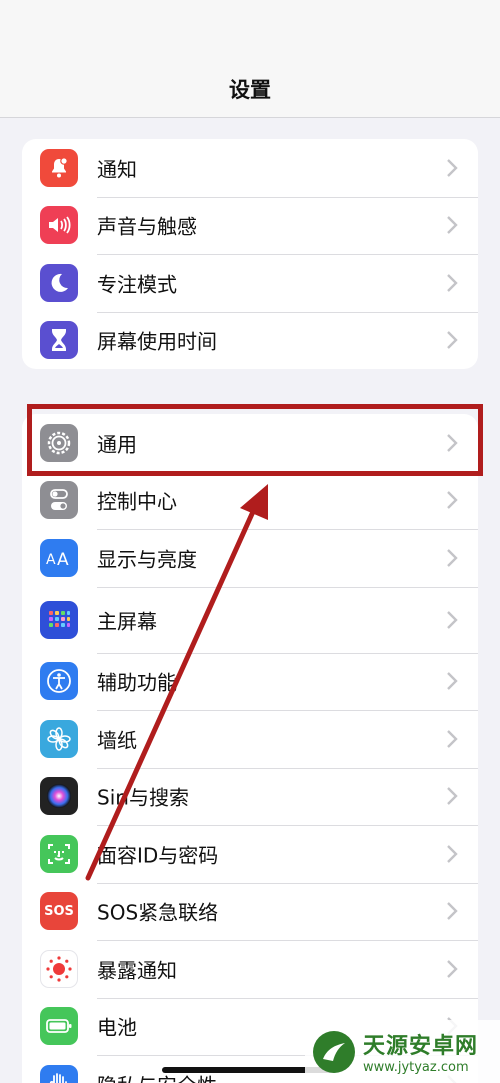 This screenshot has height=1083, width=500. I want to click on settings-item-label: 通用, so click(117, 444).